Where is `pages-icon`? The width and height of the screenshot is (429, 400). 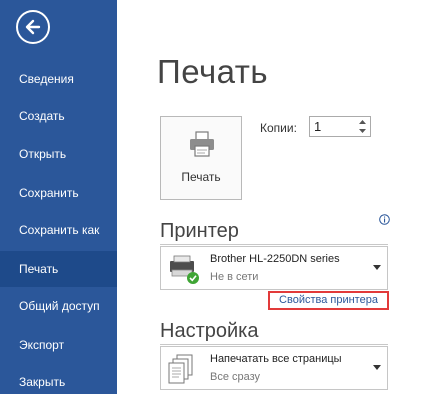 pages-icon is located at coordinates (180, 369).